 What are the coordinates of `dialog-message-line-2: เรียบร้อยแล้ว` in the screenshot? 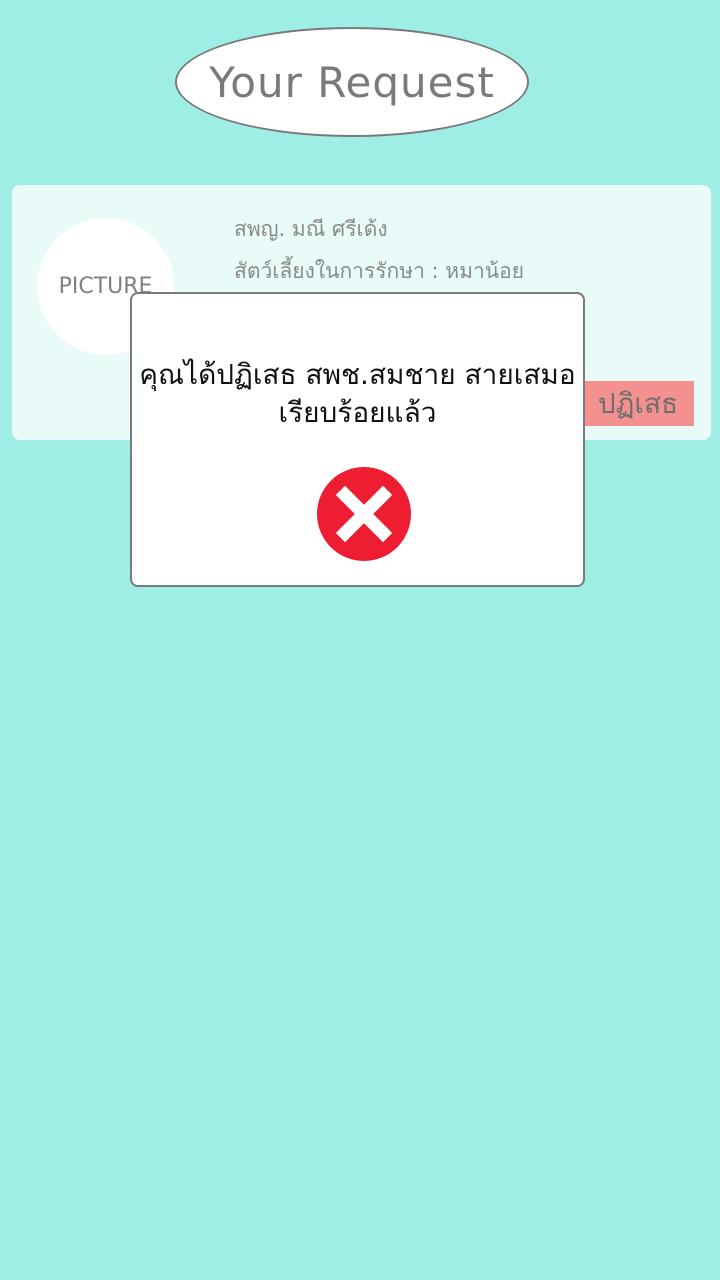 It's located at (357, 412).